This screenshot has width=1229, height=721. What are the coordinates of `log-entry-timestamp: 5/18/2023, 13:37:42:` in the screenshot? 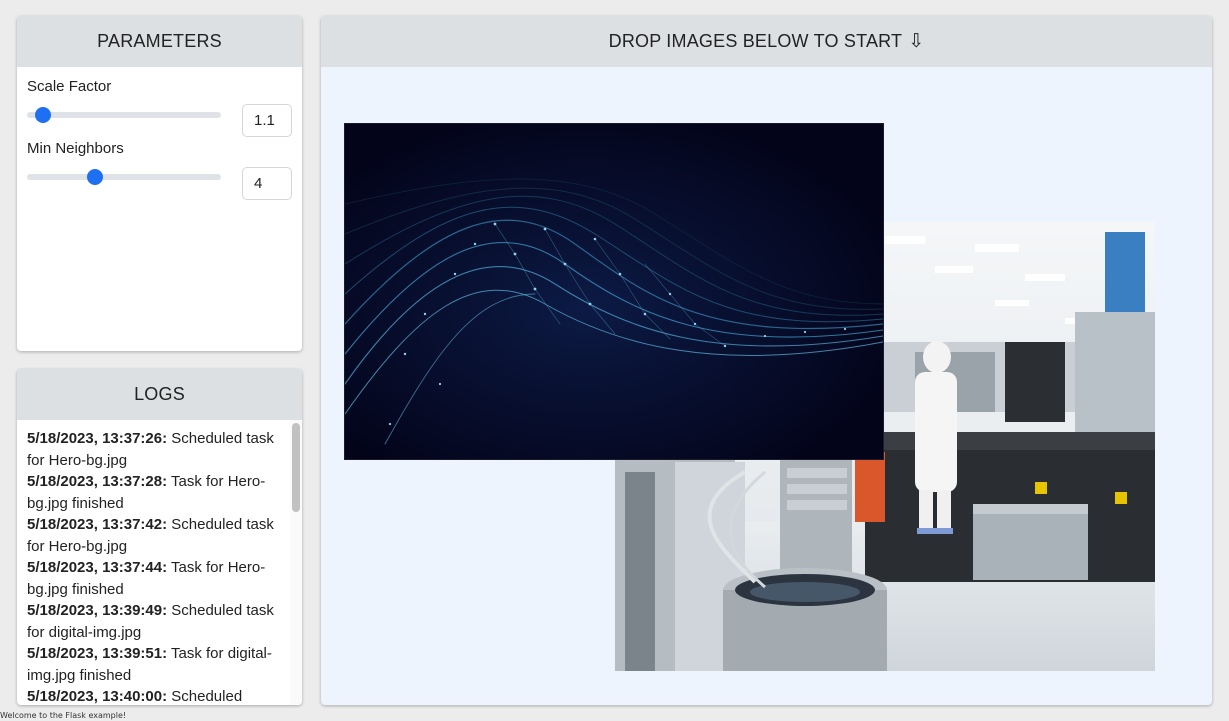 It's located at (97, 524).